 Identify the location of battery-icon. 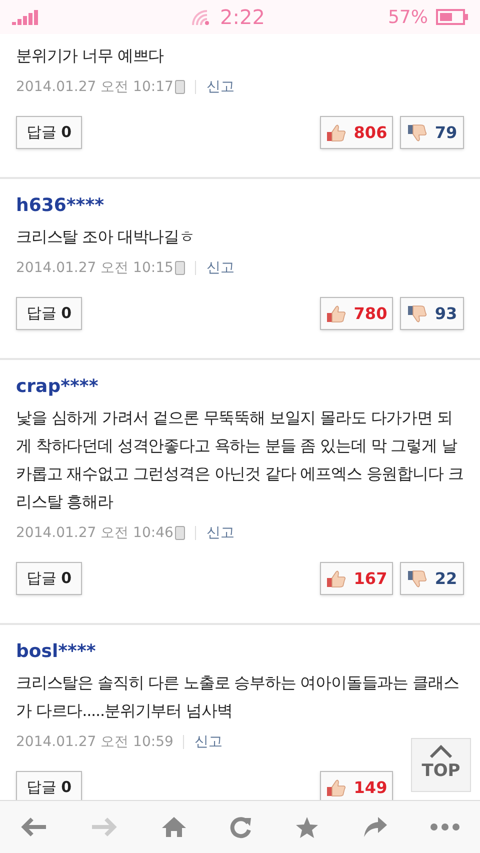
(452, 17).